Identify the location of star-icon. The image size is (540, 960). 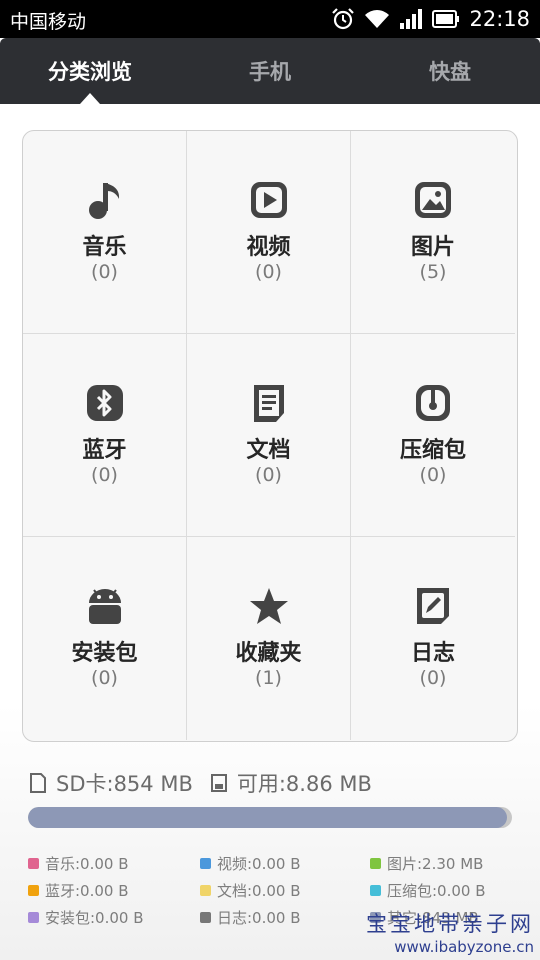
(269, 606).